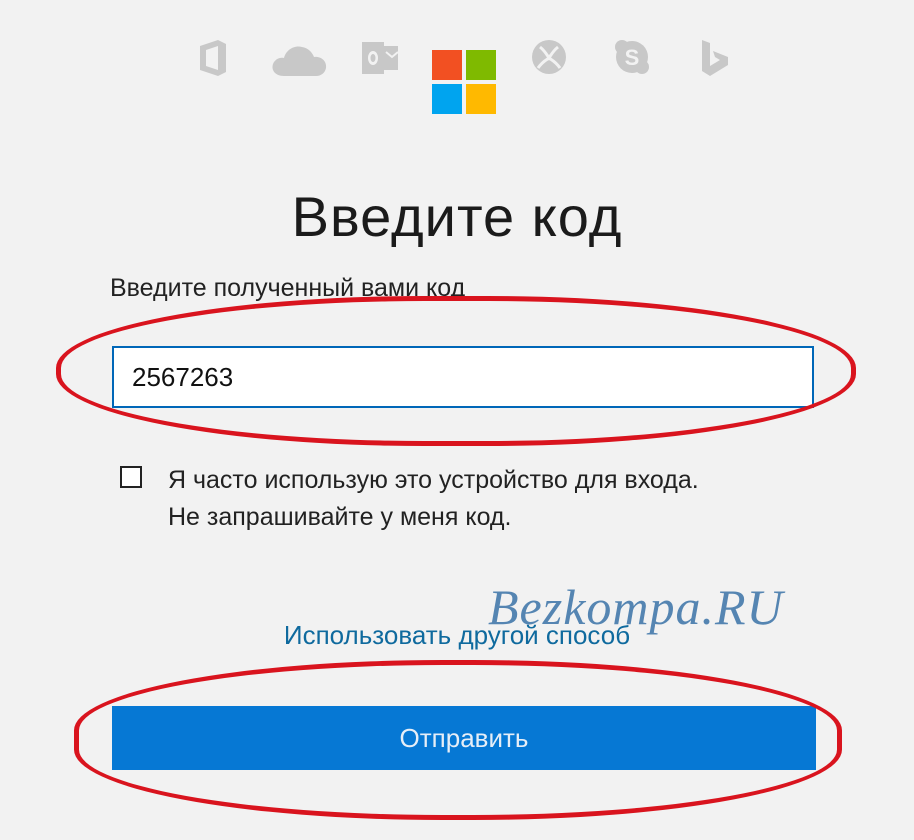  I want to click on microsoft-logo, so click(464, 82).